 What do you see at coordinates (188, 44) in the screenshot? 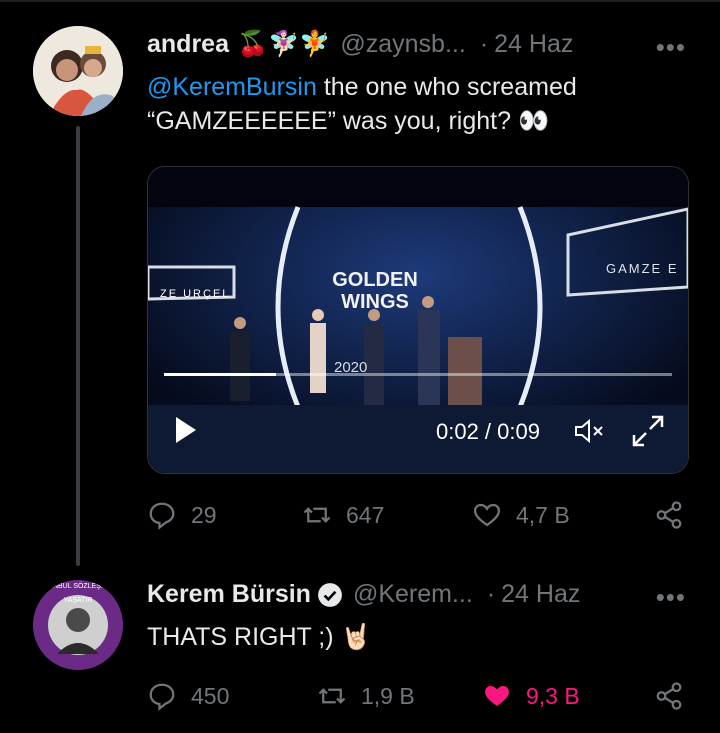
I see `display-name: andrea` at bounding box center [188, 44].